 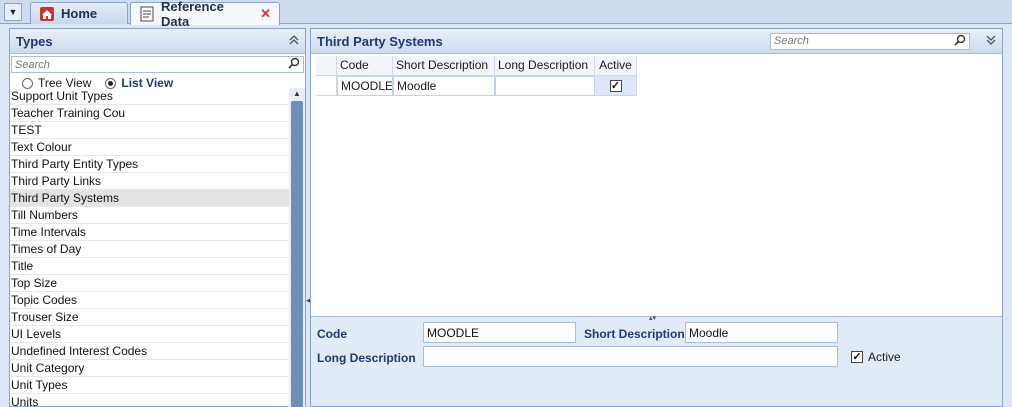 What do you see at coordinates (149, 113) in the screenshot?
I see `list-item: Teacher Training Cou` at bounding box center [149, 113].